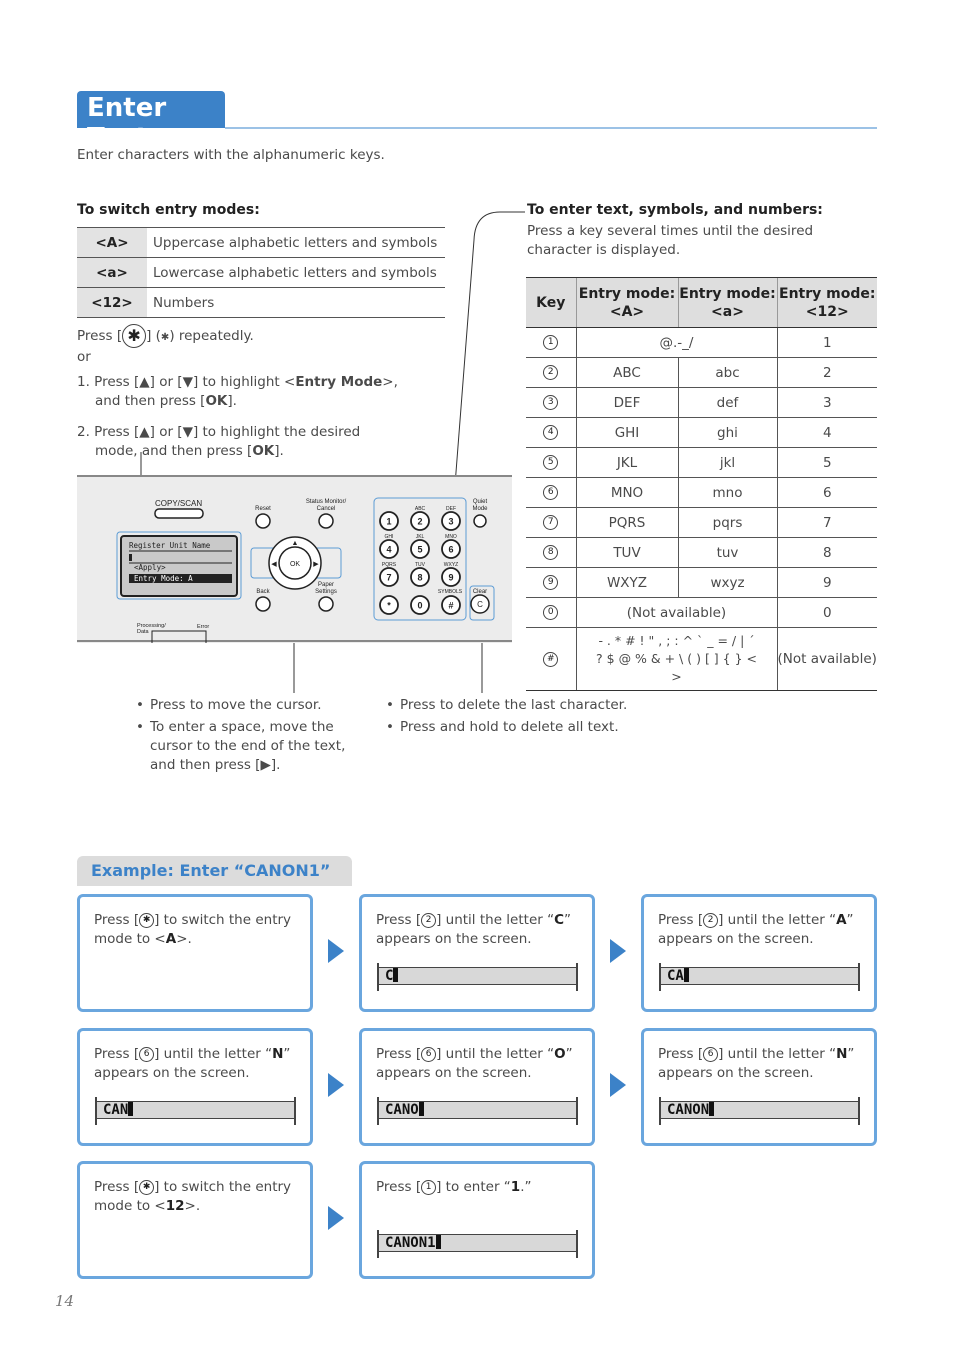 This screenshot has width=954, height=1350. I want to click on text: C, so click(559, 920).